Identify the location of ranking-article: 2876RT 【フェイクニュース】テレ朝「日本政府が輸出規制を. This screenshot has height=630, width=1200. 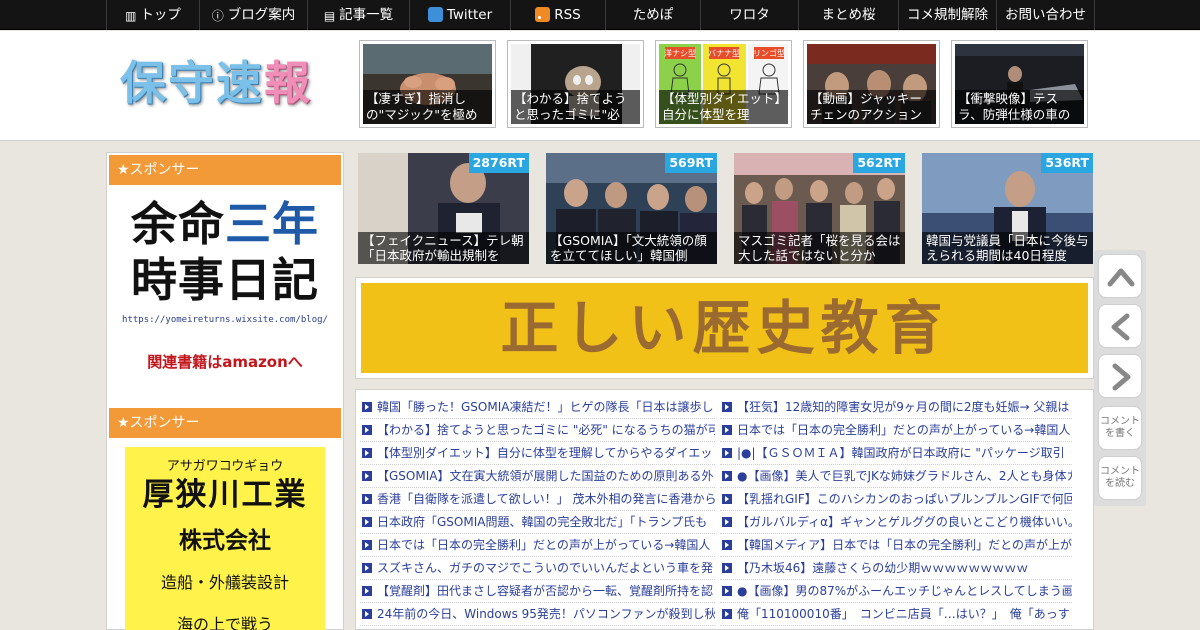
(443, 208).